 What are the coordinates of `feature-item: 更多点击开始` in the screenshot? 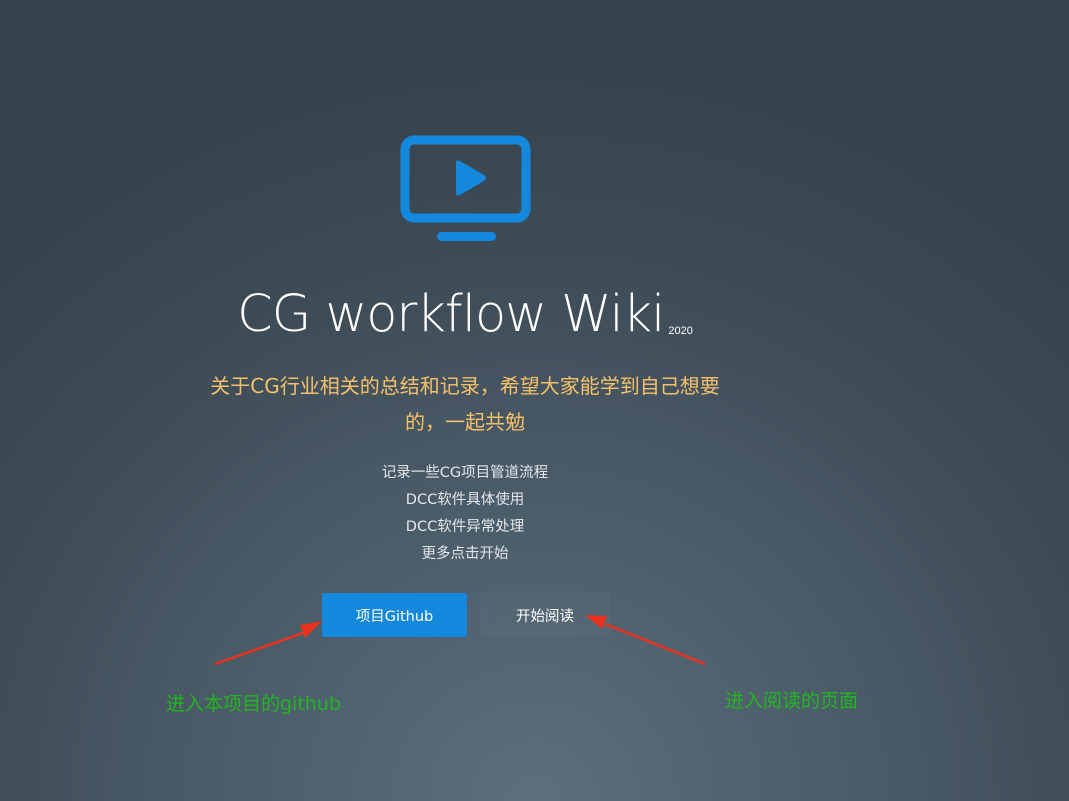 It's located at (465, 554).